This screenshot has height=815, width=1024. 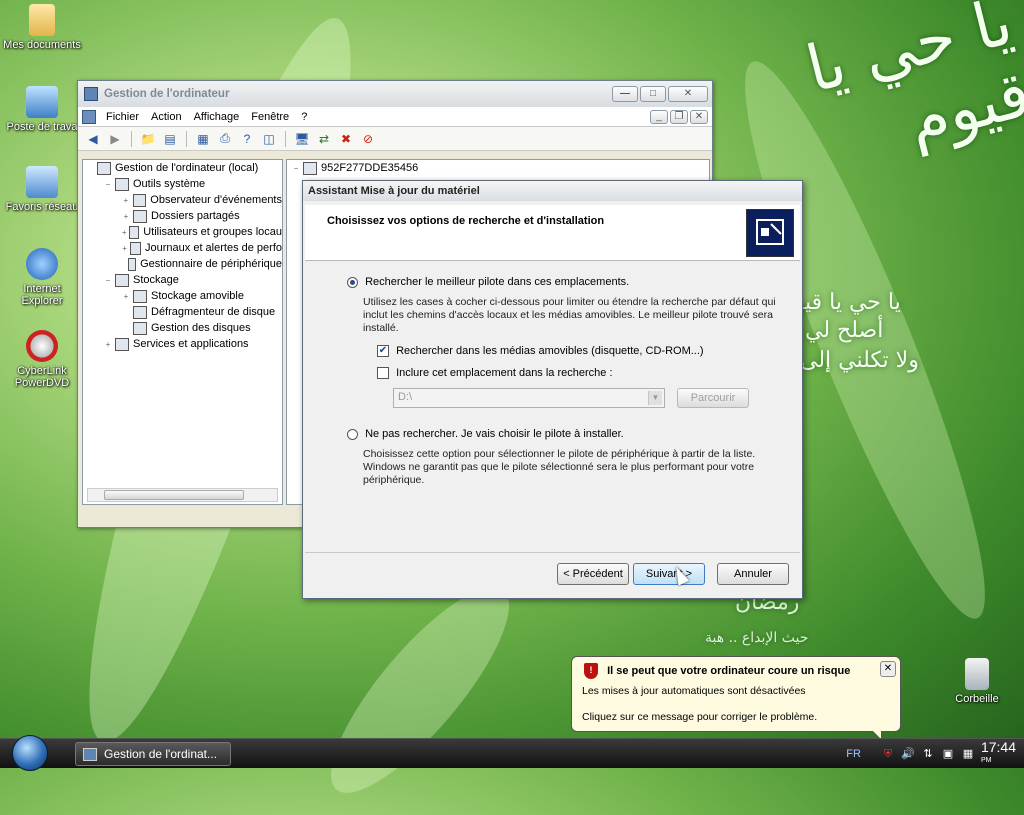 What do you see at coordinates (131, 138) in the screenshot?
I see `toolbar-separator` at bounding box center [131, 138].